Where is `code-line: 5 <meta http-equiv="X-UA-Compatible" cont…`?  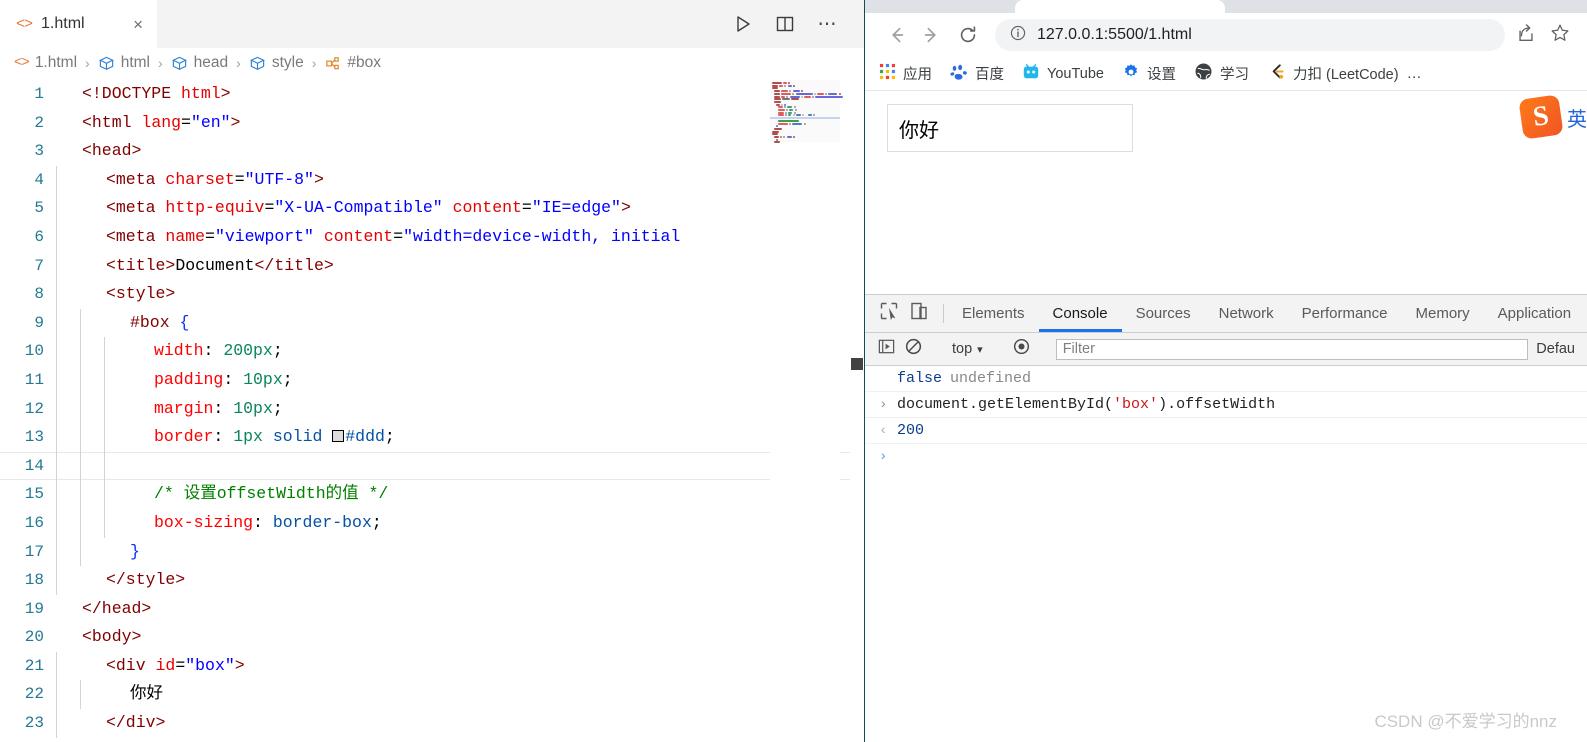 code-line: 5 <meta http-equiv="X-UA-Compatible" cont… is located at coordinates (432, 208).